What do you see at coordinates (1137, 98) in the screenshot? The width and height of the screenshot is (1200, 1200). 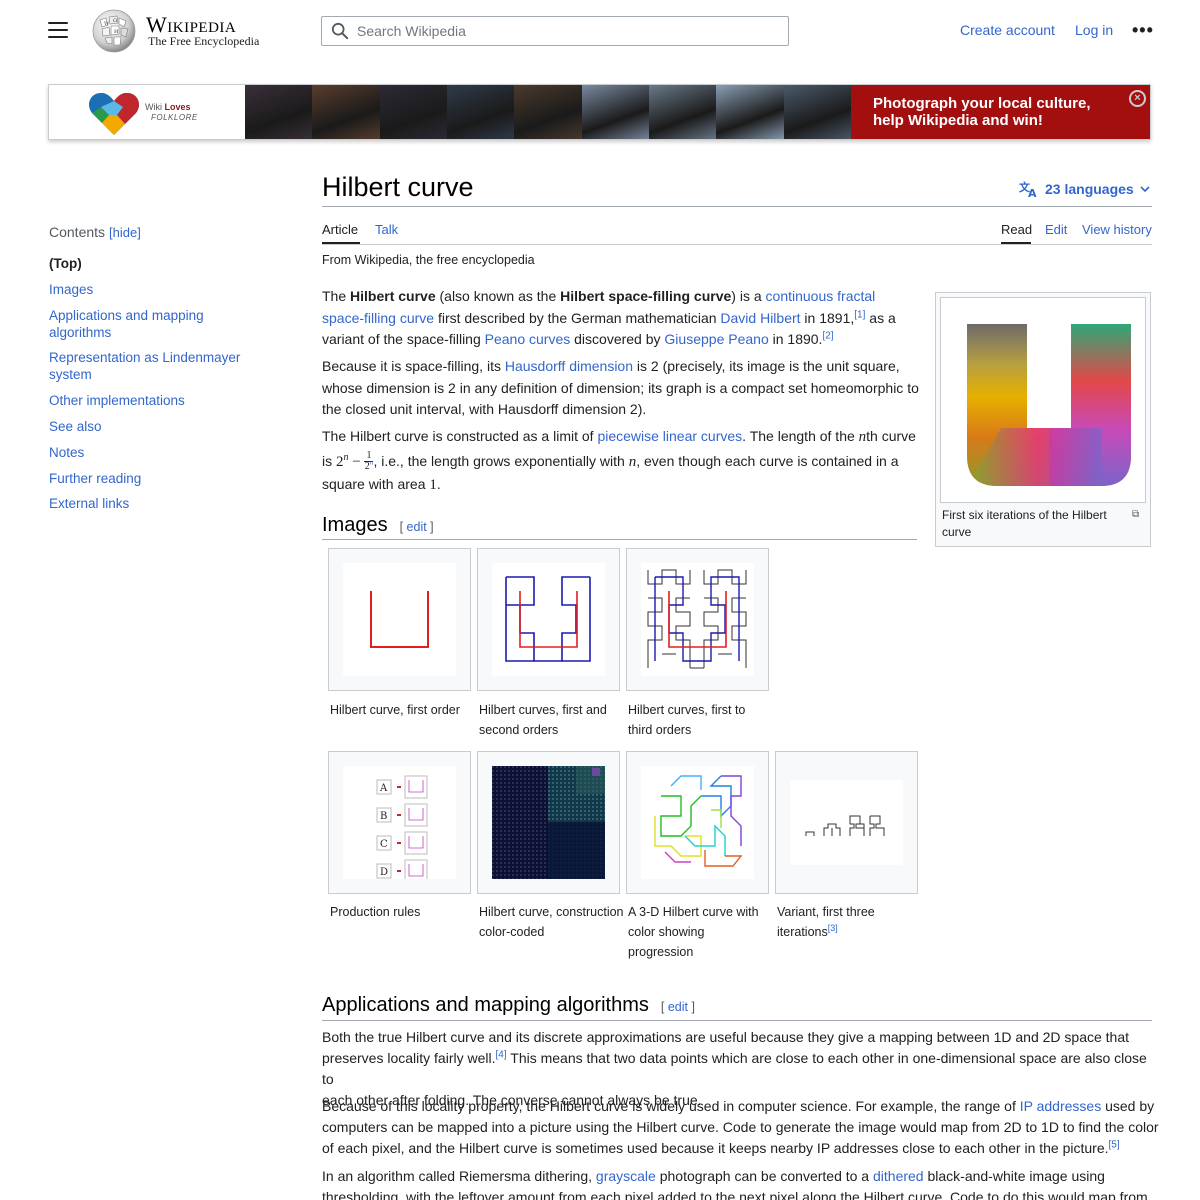 I see `banner-close-icon: ×` at bounding box center [1137, 98].